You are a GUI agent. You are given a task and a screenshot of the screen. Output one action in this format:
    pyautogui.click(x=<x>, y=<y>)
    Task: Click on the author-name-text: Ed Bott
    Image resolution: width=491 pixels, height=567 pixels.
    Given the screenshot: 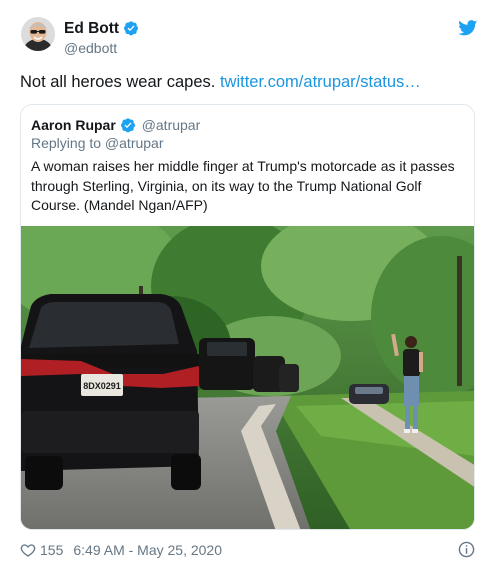 What is the action you would take?
    pyautogui.click(x=91, y=28)
    